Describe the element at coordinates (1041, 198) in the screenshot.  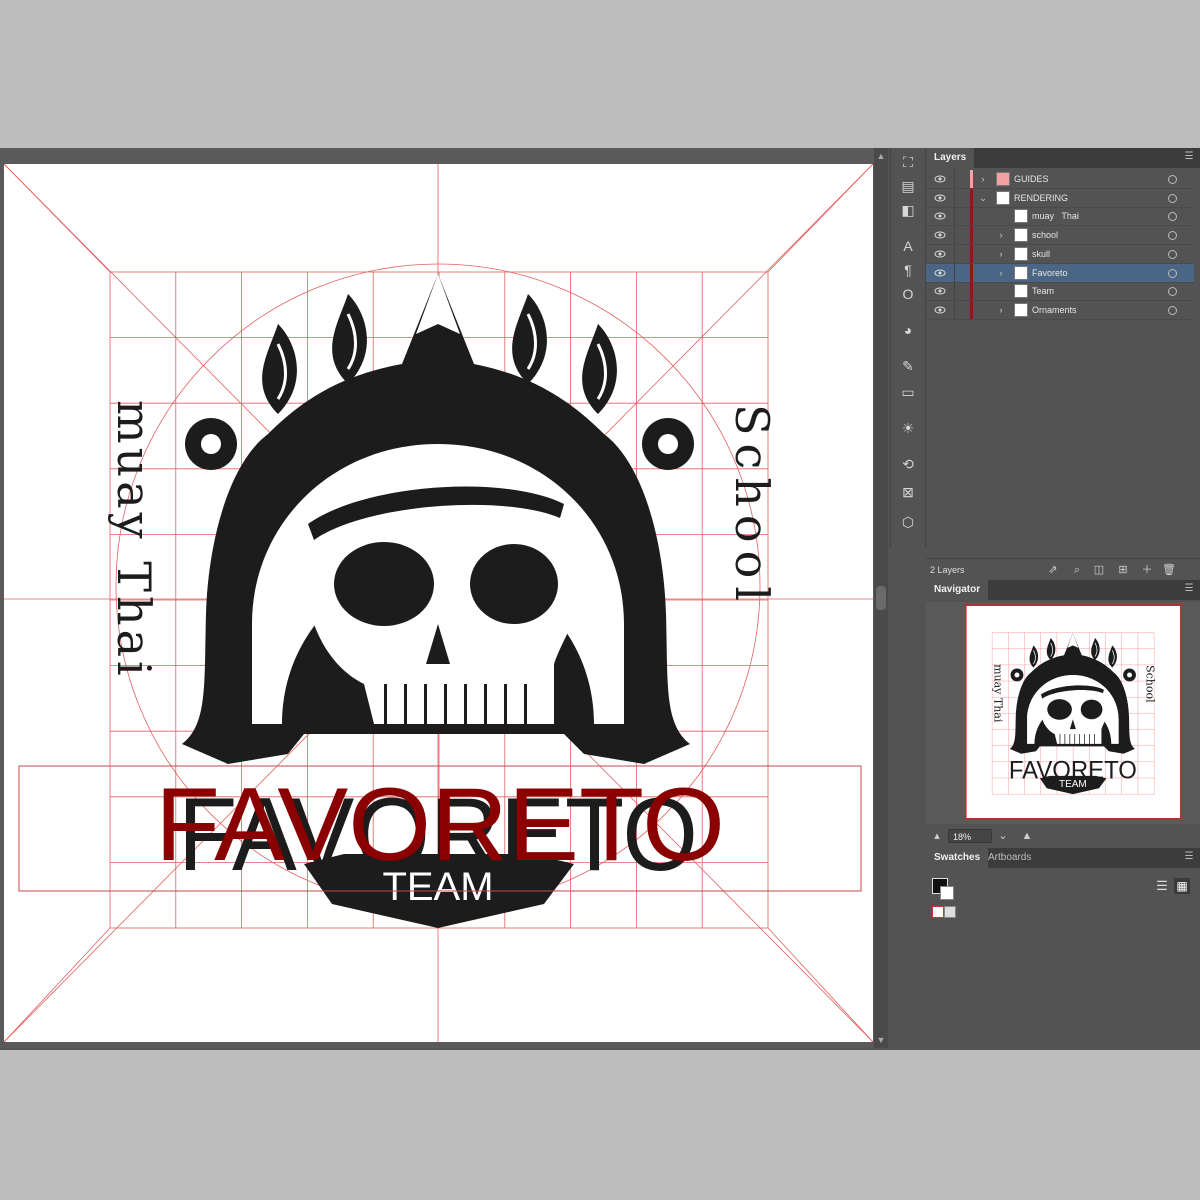
I see `layer-name: RENDERING` at that location.